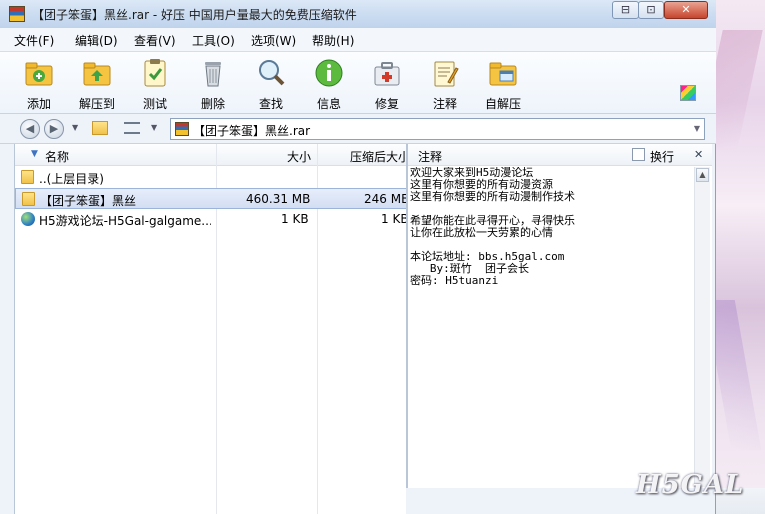 The width and height of the screenshot is (765, 514). I want to click on theme-skin-icon, so click(688, 93).